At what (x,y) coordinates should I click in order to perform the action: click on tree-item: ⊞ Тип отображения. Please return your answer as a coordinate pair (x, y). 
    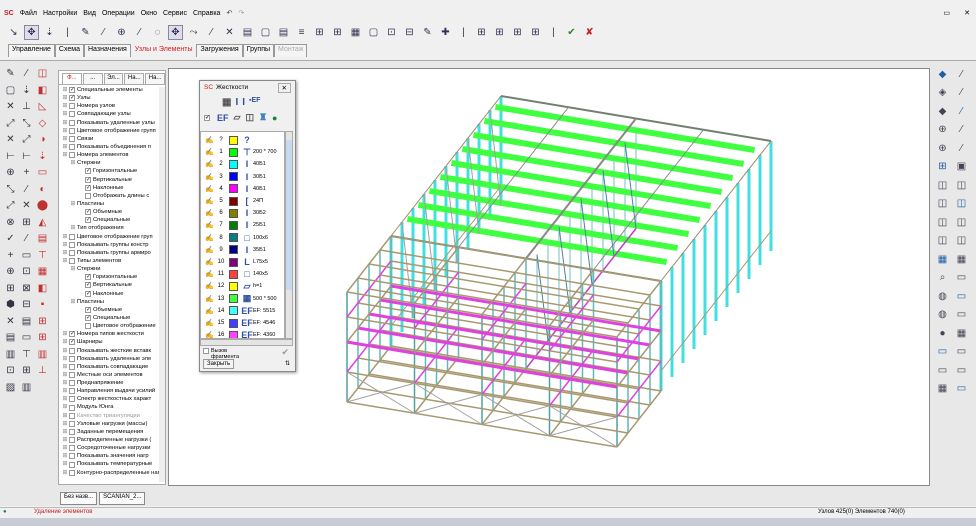
    Looking at the image, I should click on (113, 228).